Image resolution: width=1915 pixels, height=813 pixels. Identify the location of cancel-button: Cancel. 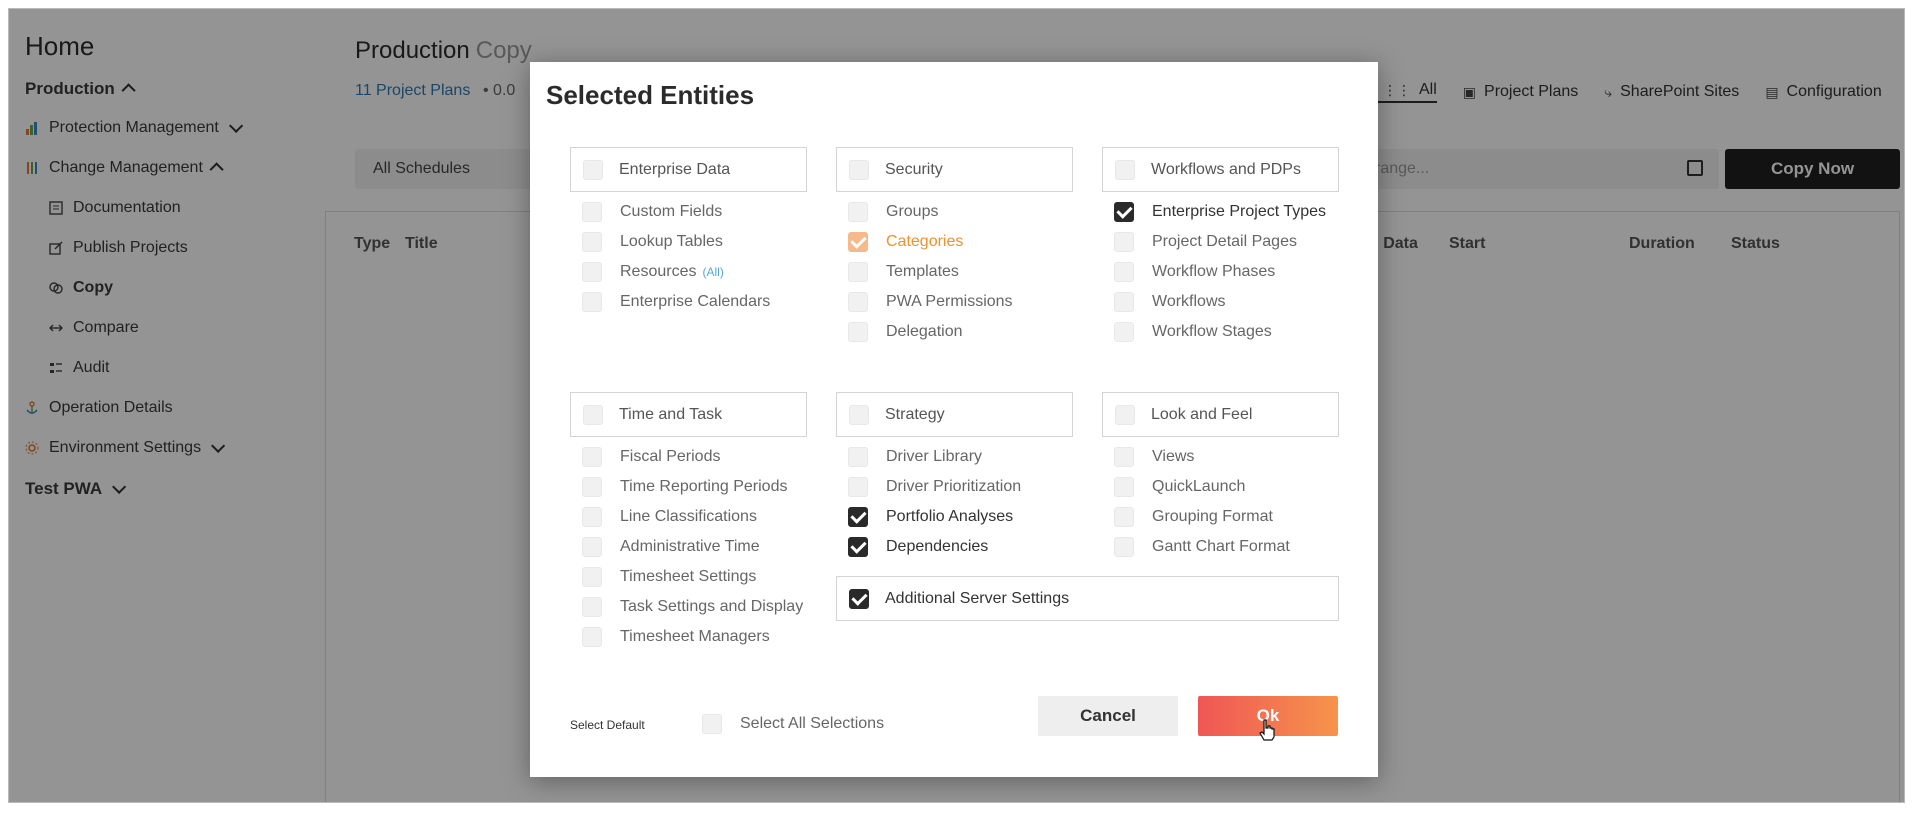
(1108, 716).